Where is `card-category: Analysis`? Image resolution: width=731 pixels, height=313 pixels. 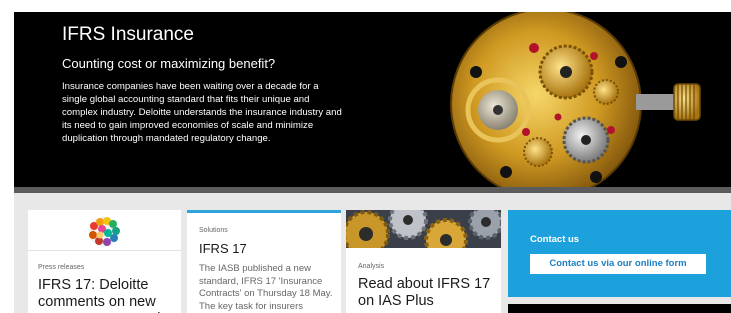 card-category: Analysis is located at coordinates (371, 266).